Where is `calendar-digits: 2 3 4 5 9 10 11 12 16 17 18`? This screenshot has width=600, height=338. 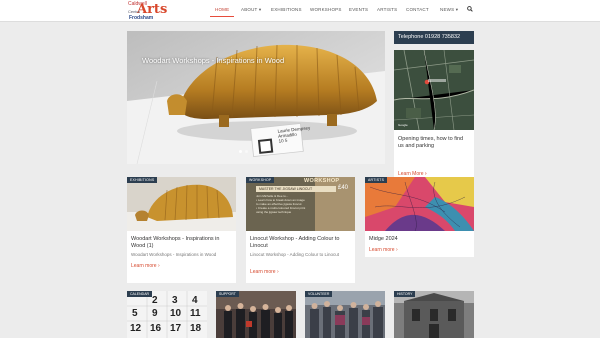
calendar-digits: 2 3 4 5 9 10 11 12 16 17 18 is located at coordinates (167, 314).